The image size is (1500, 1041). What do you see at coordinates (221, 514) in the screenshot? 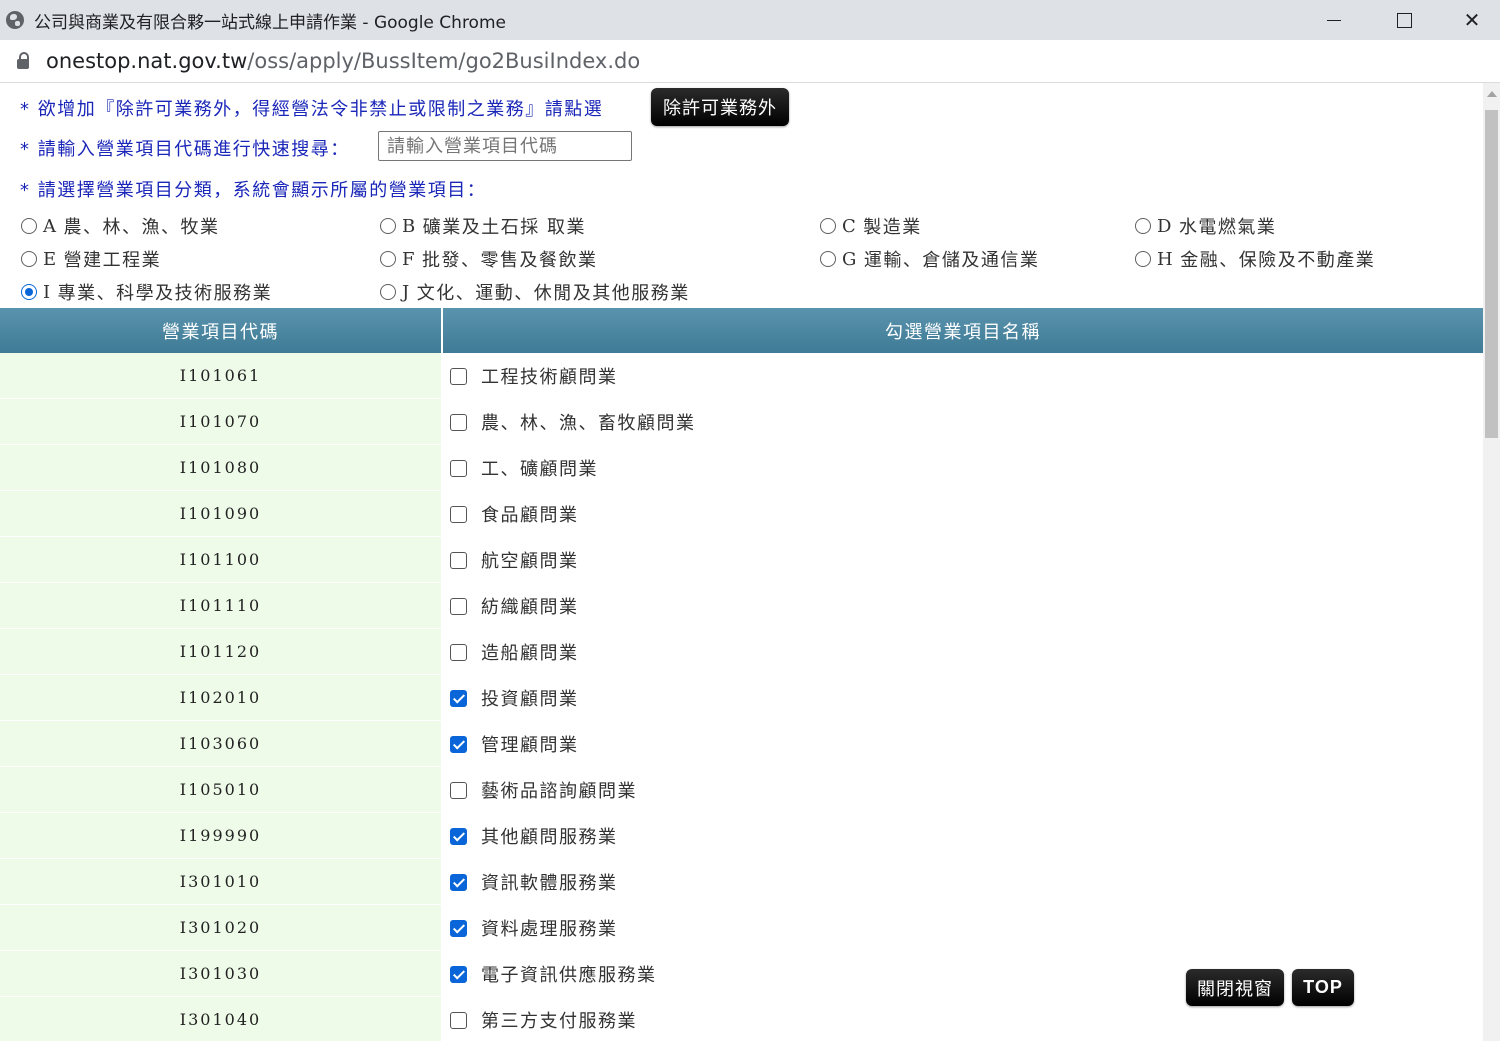
I see `business-code: I101090` at bounding box center [221, 514].